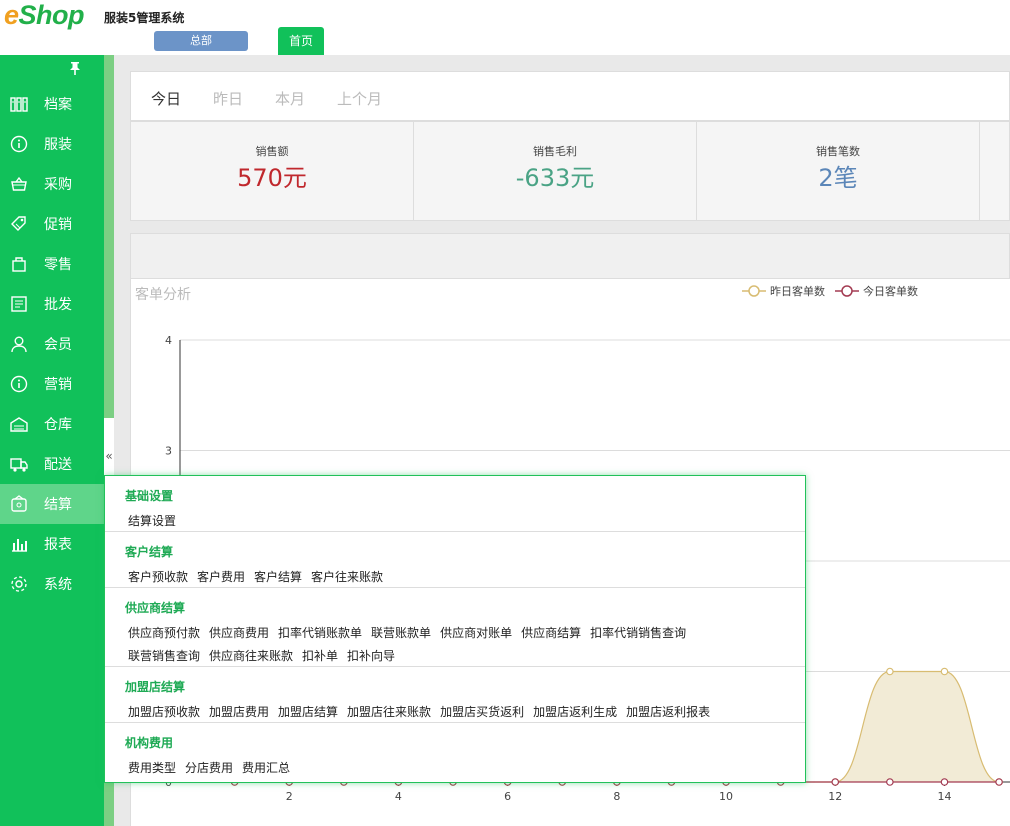 Image resolution: width=1010 pixels, height=826 pixels. What do you see at coordinates (835, 796) in the screenshot?
I see `x-tick-label: 12` at bounding box center [835, 796].